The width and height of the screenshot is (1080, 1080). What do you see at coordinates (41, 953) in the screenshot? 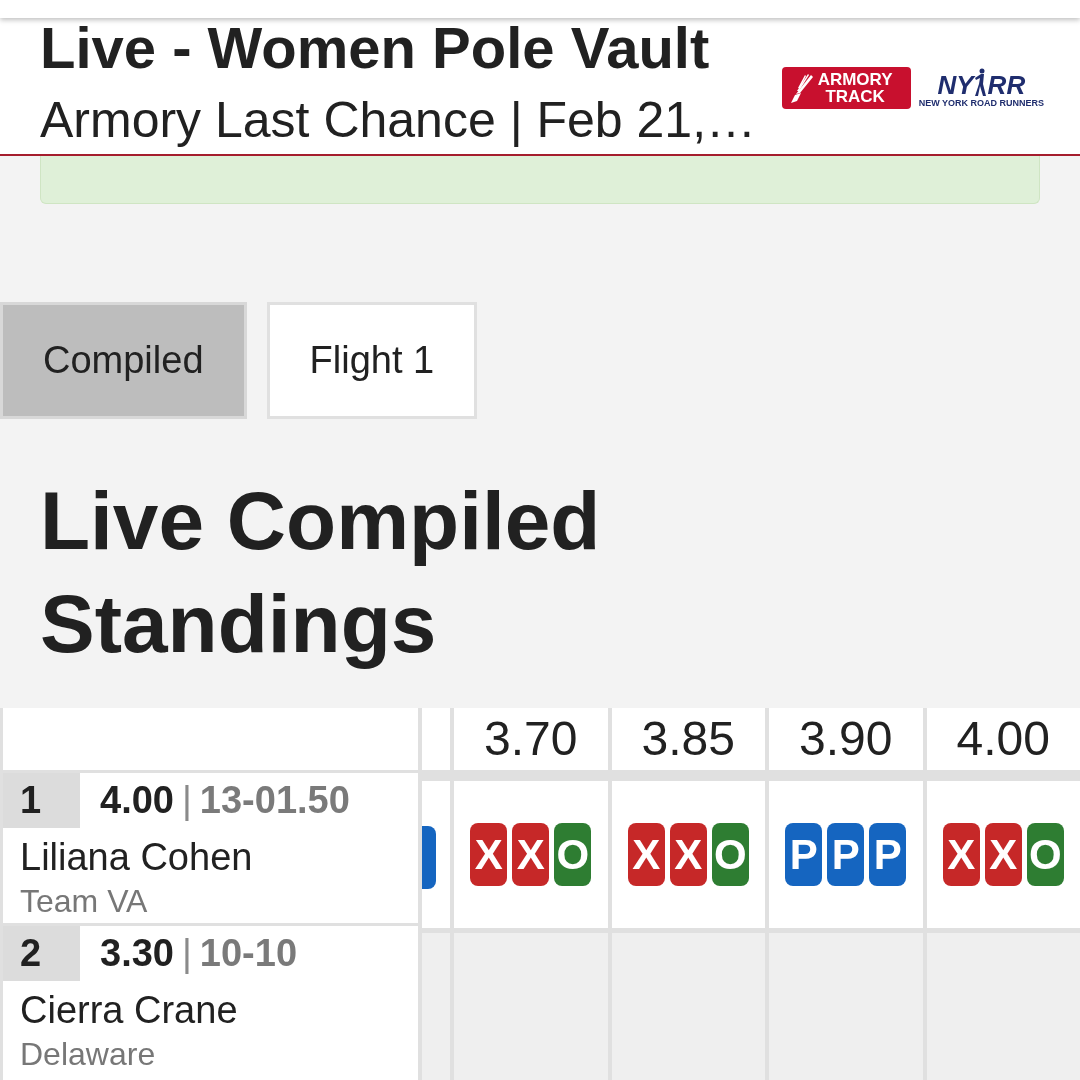
I see `rank-label: 2` at bounding box center [41, 953].